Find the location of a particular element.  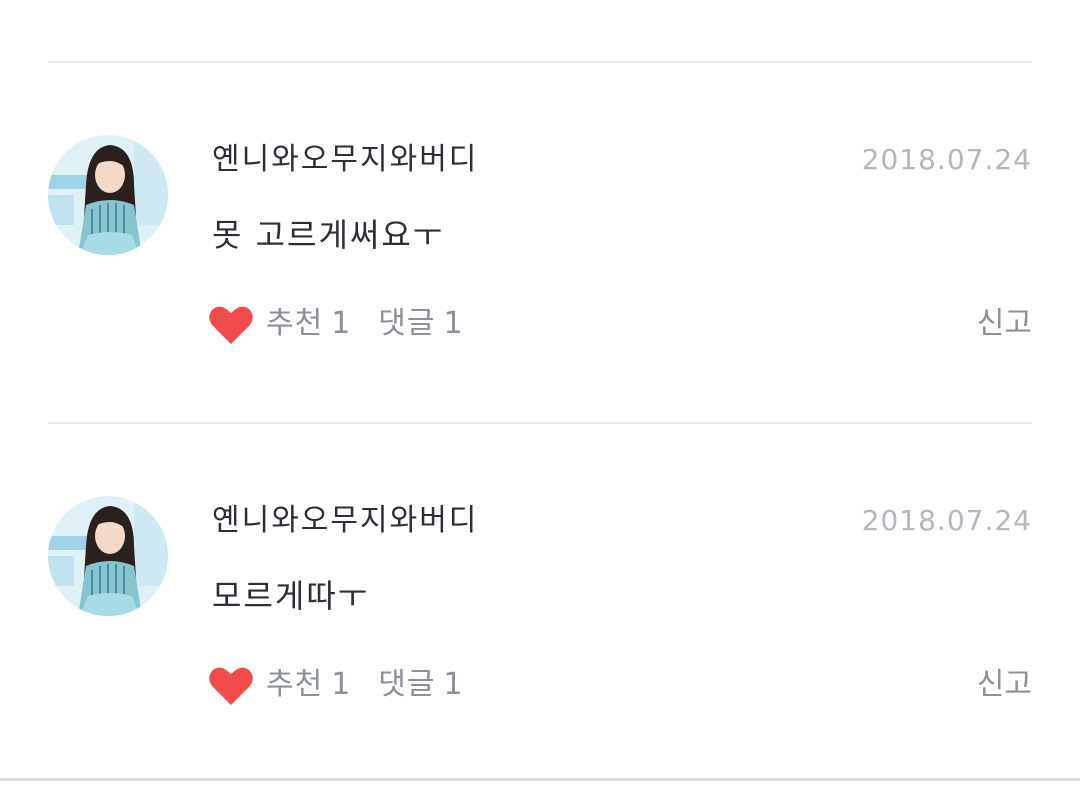

comment-text: 못 고르게써요ㅜ is located at coordinates (328, 235).